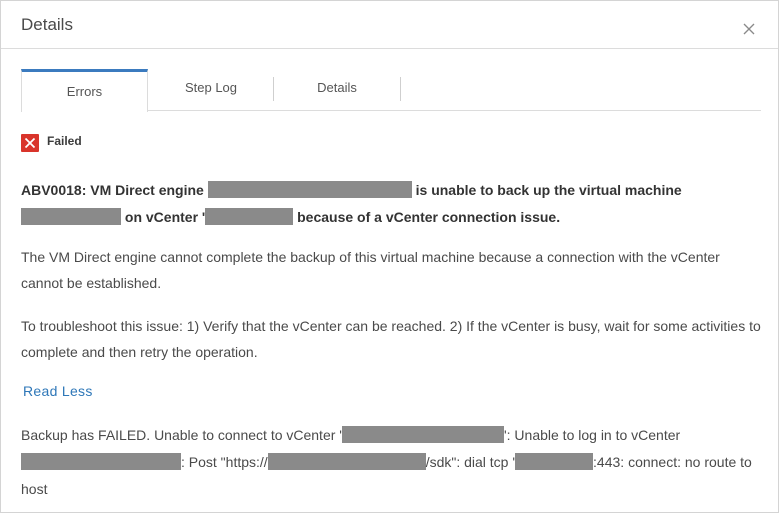  I want to click on tab-errors: Errors, so click(84, 90).